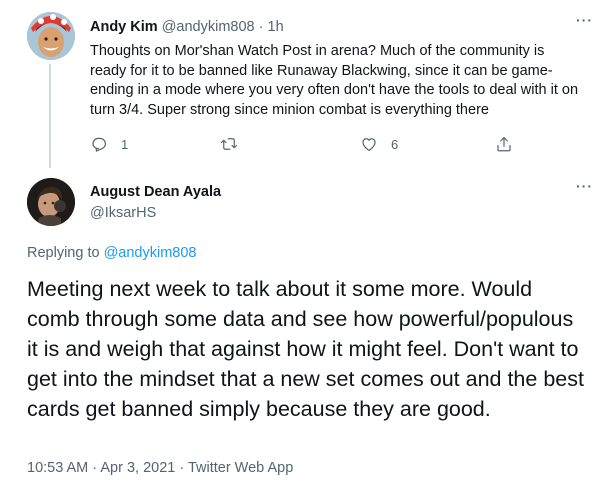 The image size is (597, 487). I want to click on replying-to-link: @andykim808, so click(150, 253).